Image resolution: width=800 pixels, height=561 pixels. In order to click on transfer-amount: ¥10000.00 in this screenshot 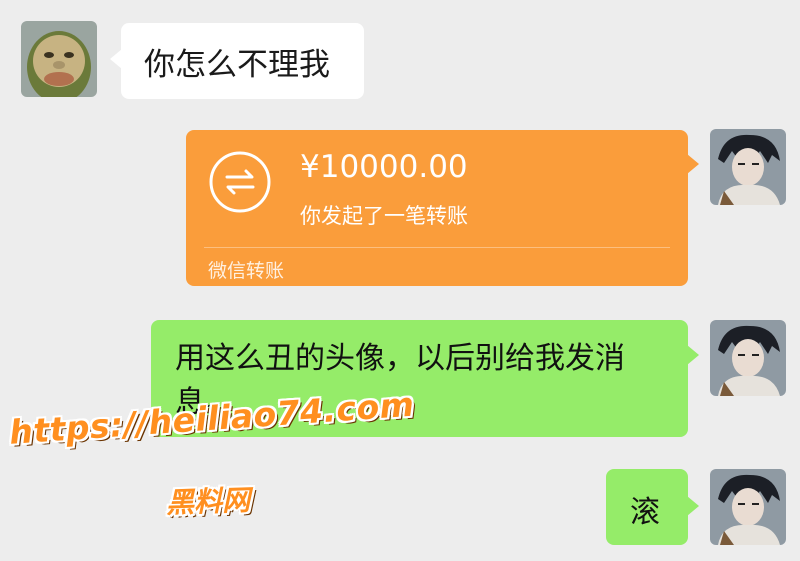, I will do `click(384, 167)`.